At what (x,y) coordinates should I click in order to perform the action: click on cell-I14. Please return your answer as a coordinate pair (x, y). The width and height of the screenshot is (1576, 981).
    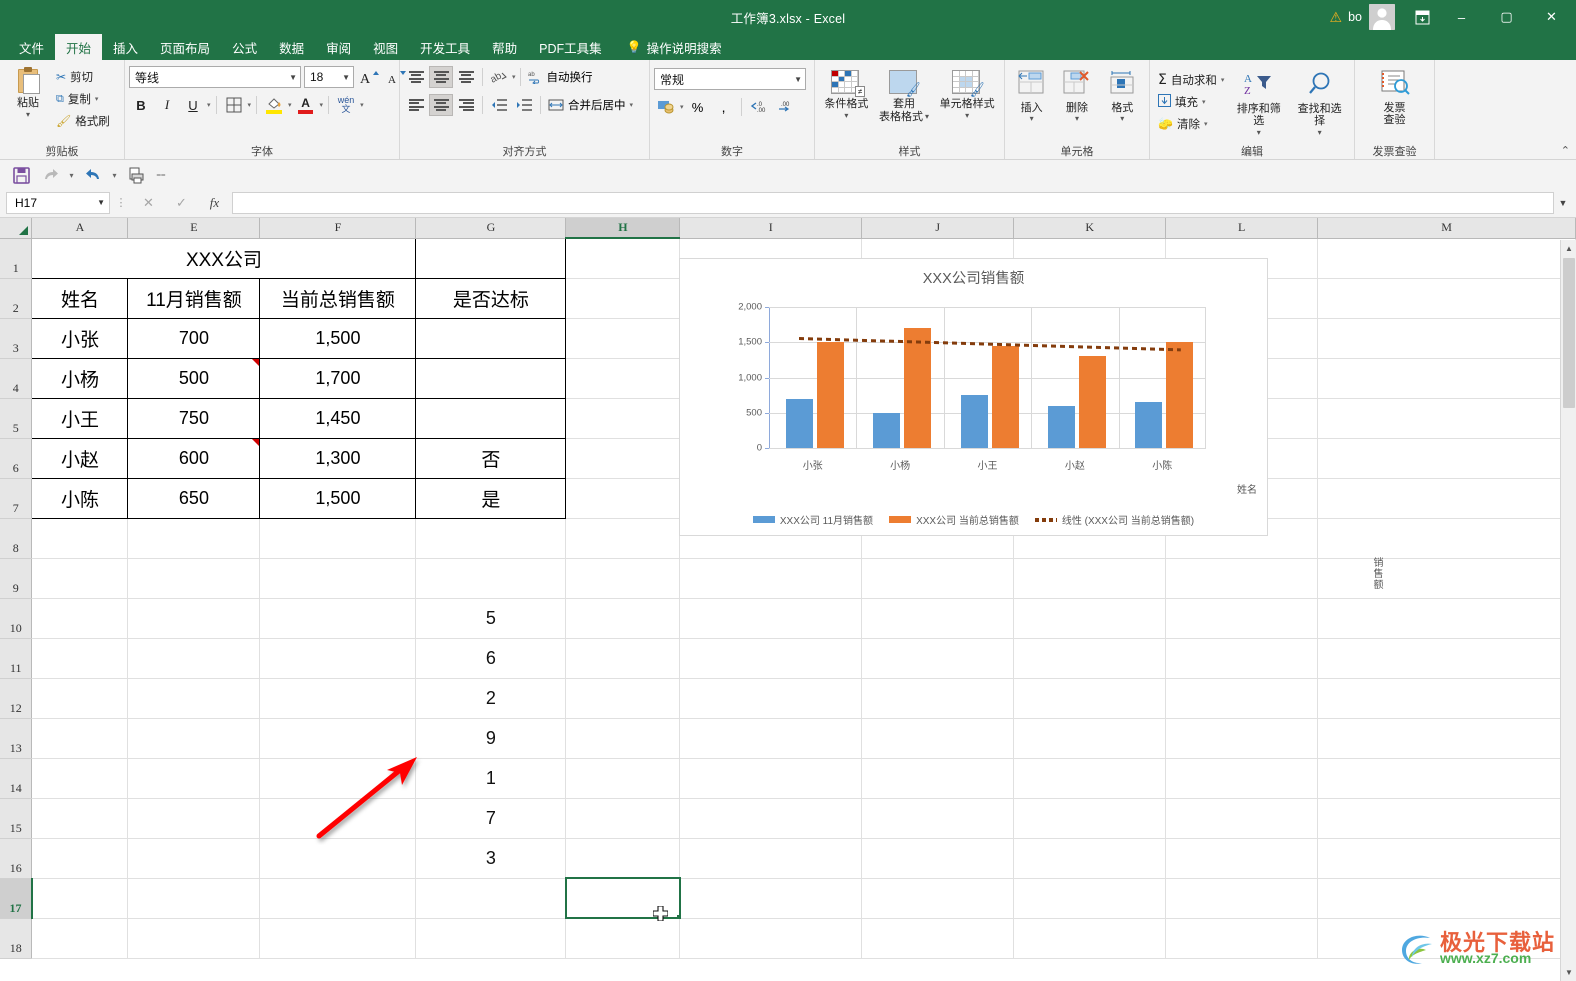
    Looking at the image, I should click on (771, 778).